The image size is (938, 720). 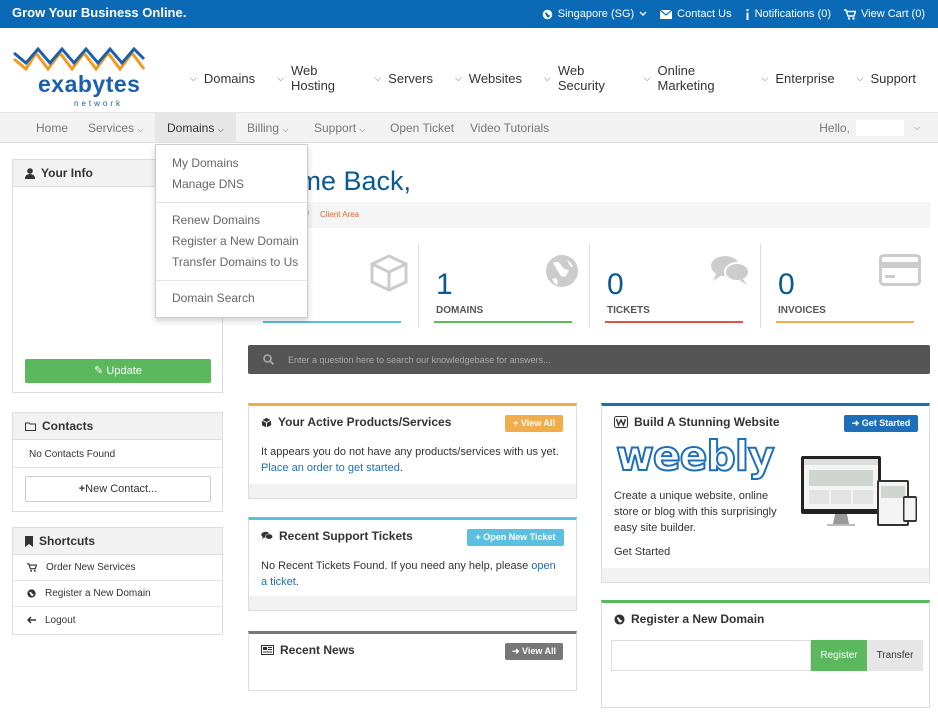 I want to click on shortcut-logout: Logout, so click(x=117, y=620).